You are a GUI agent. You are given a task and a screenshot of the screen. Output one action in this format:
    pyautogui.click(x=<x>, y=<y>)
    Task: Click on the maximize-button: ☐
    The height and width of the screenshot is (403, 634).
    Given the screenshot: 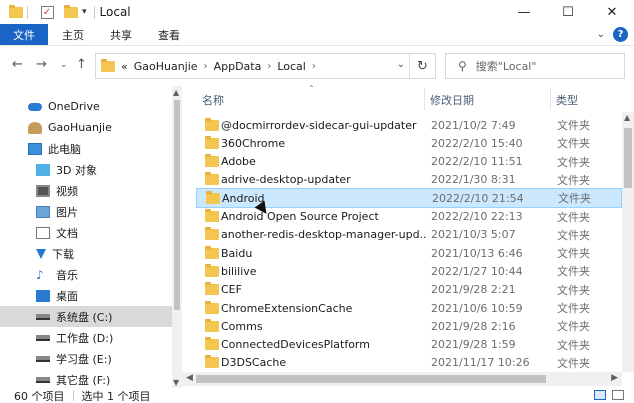 What is the action you would take?
    pyautogui.click(x=568, y=12)
    